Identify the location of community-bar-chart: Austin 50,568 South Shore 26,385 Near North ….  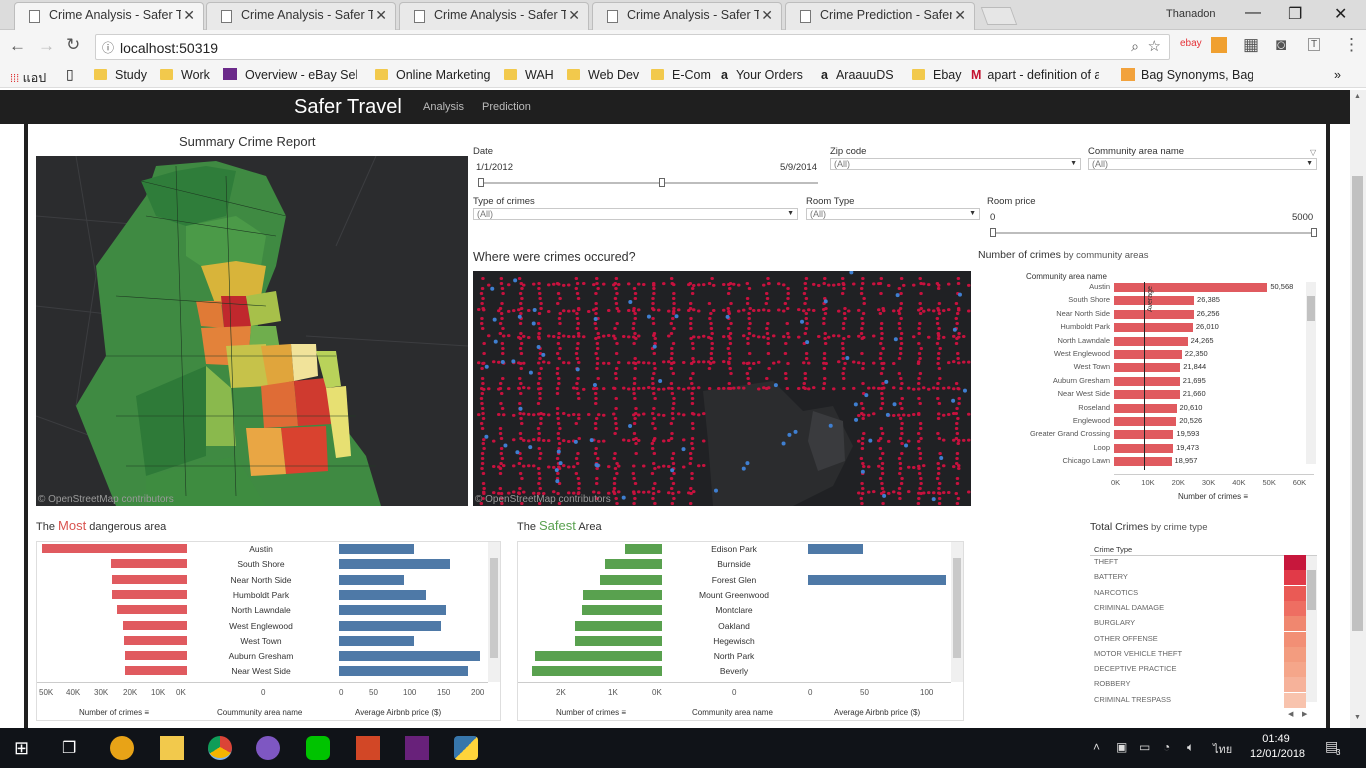
(1148, 377).